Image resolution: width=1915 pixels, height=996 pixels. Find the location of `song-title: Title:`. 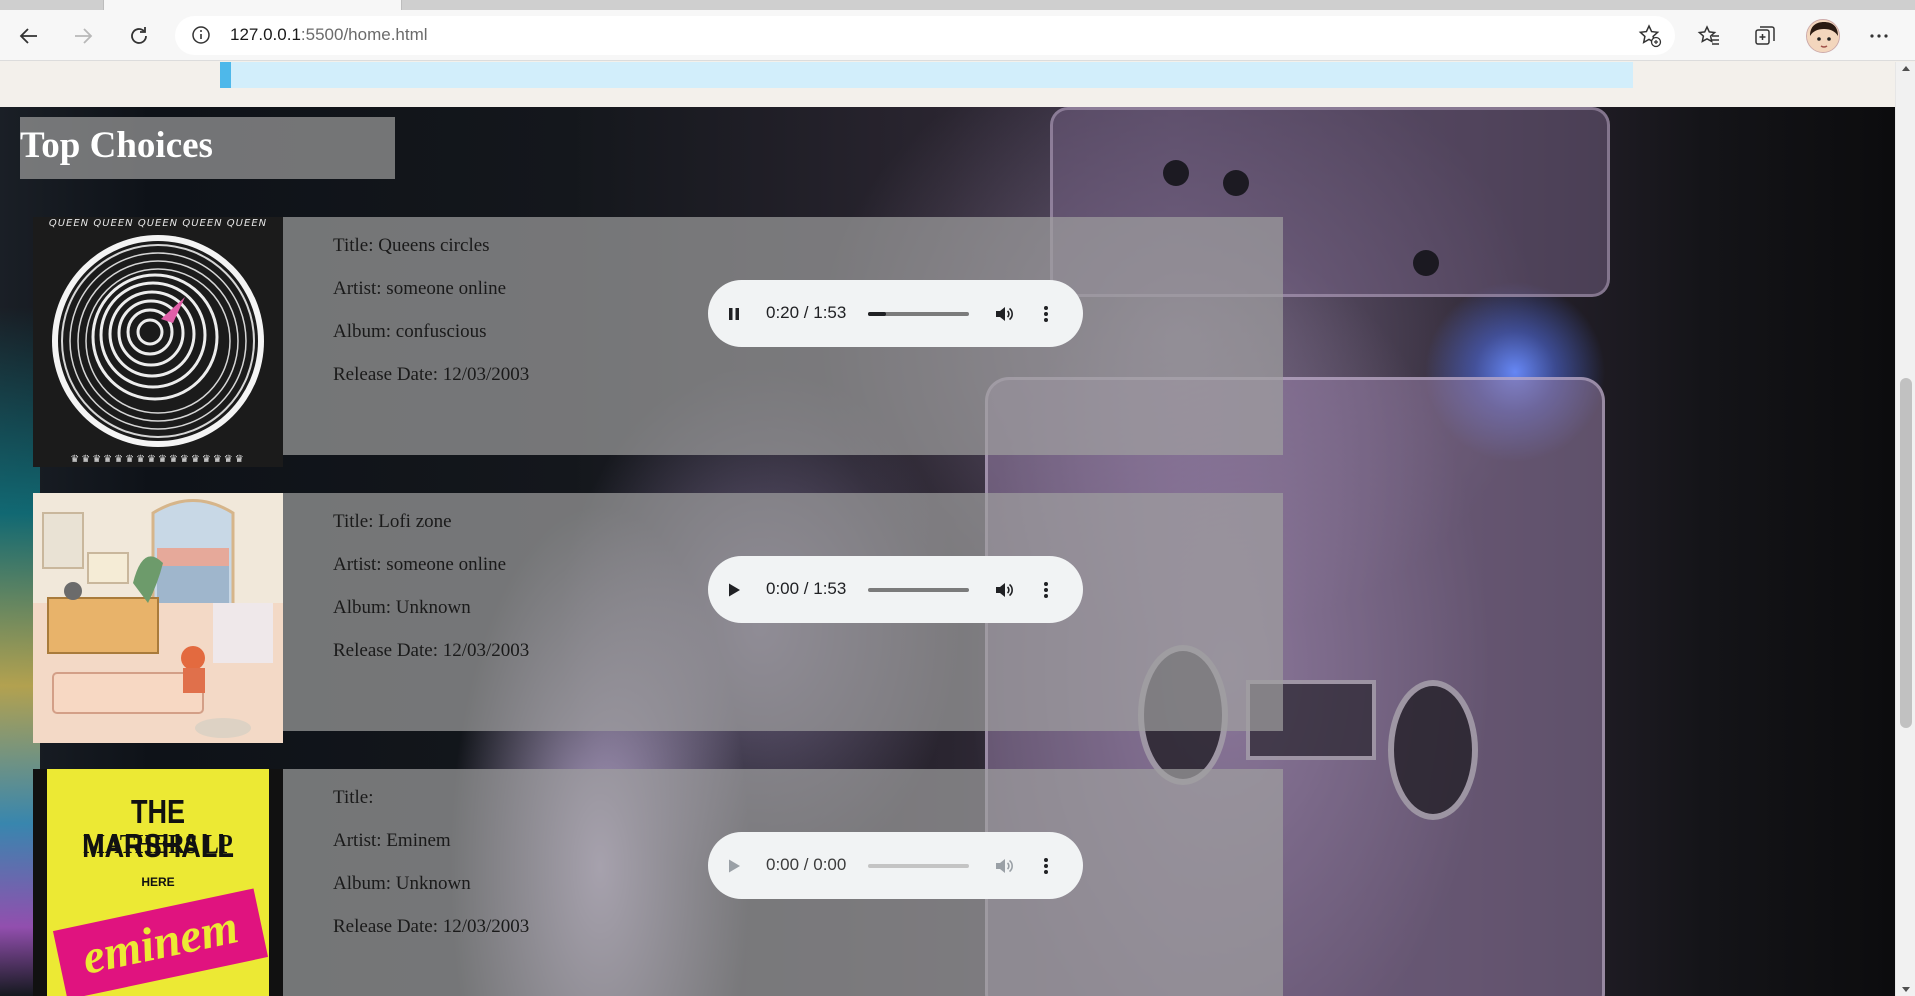

song-title: Title: is located at coordinates (353, 797).